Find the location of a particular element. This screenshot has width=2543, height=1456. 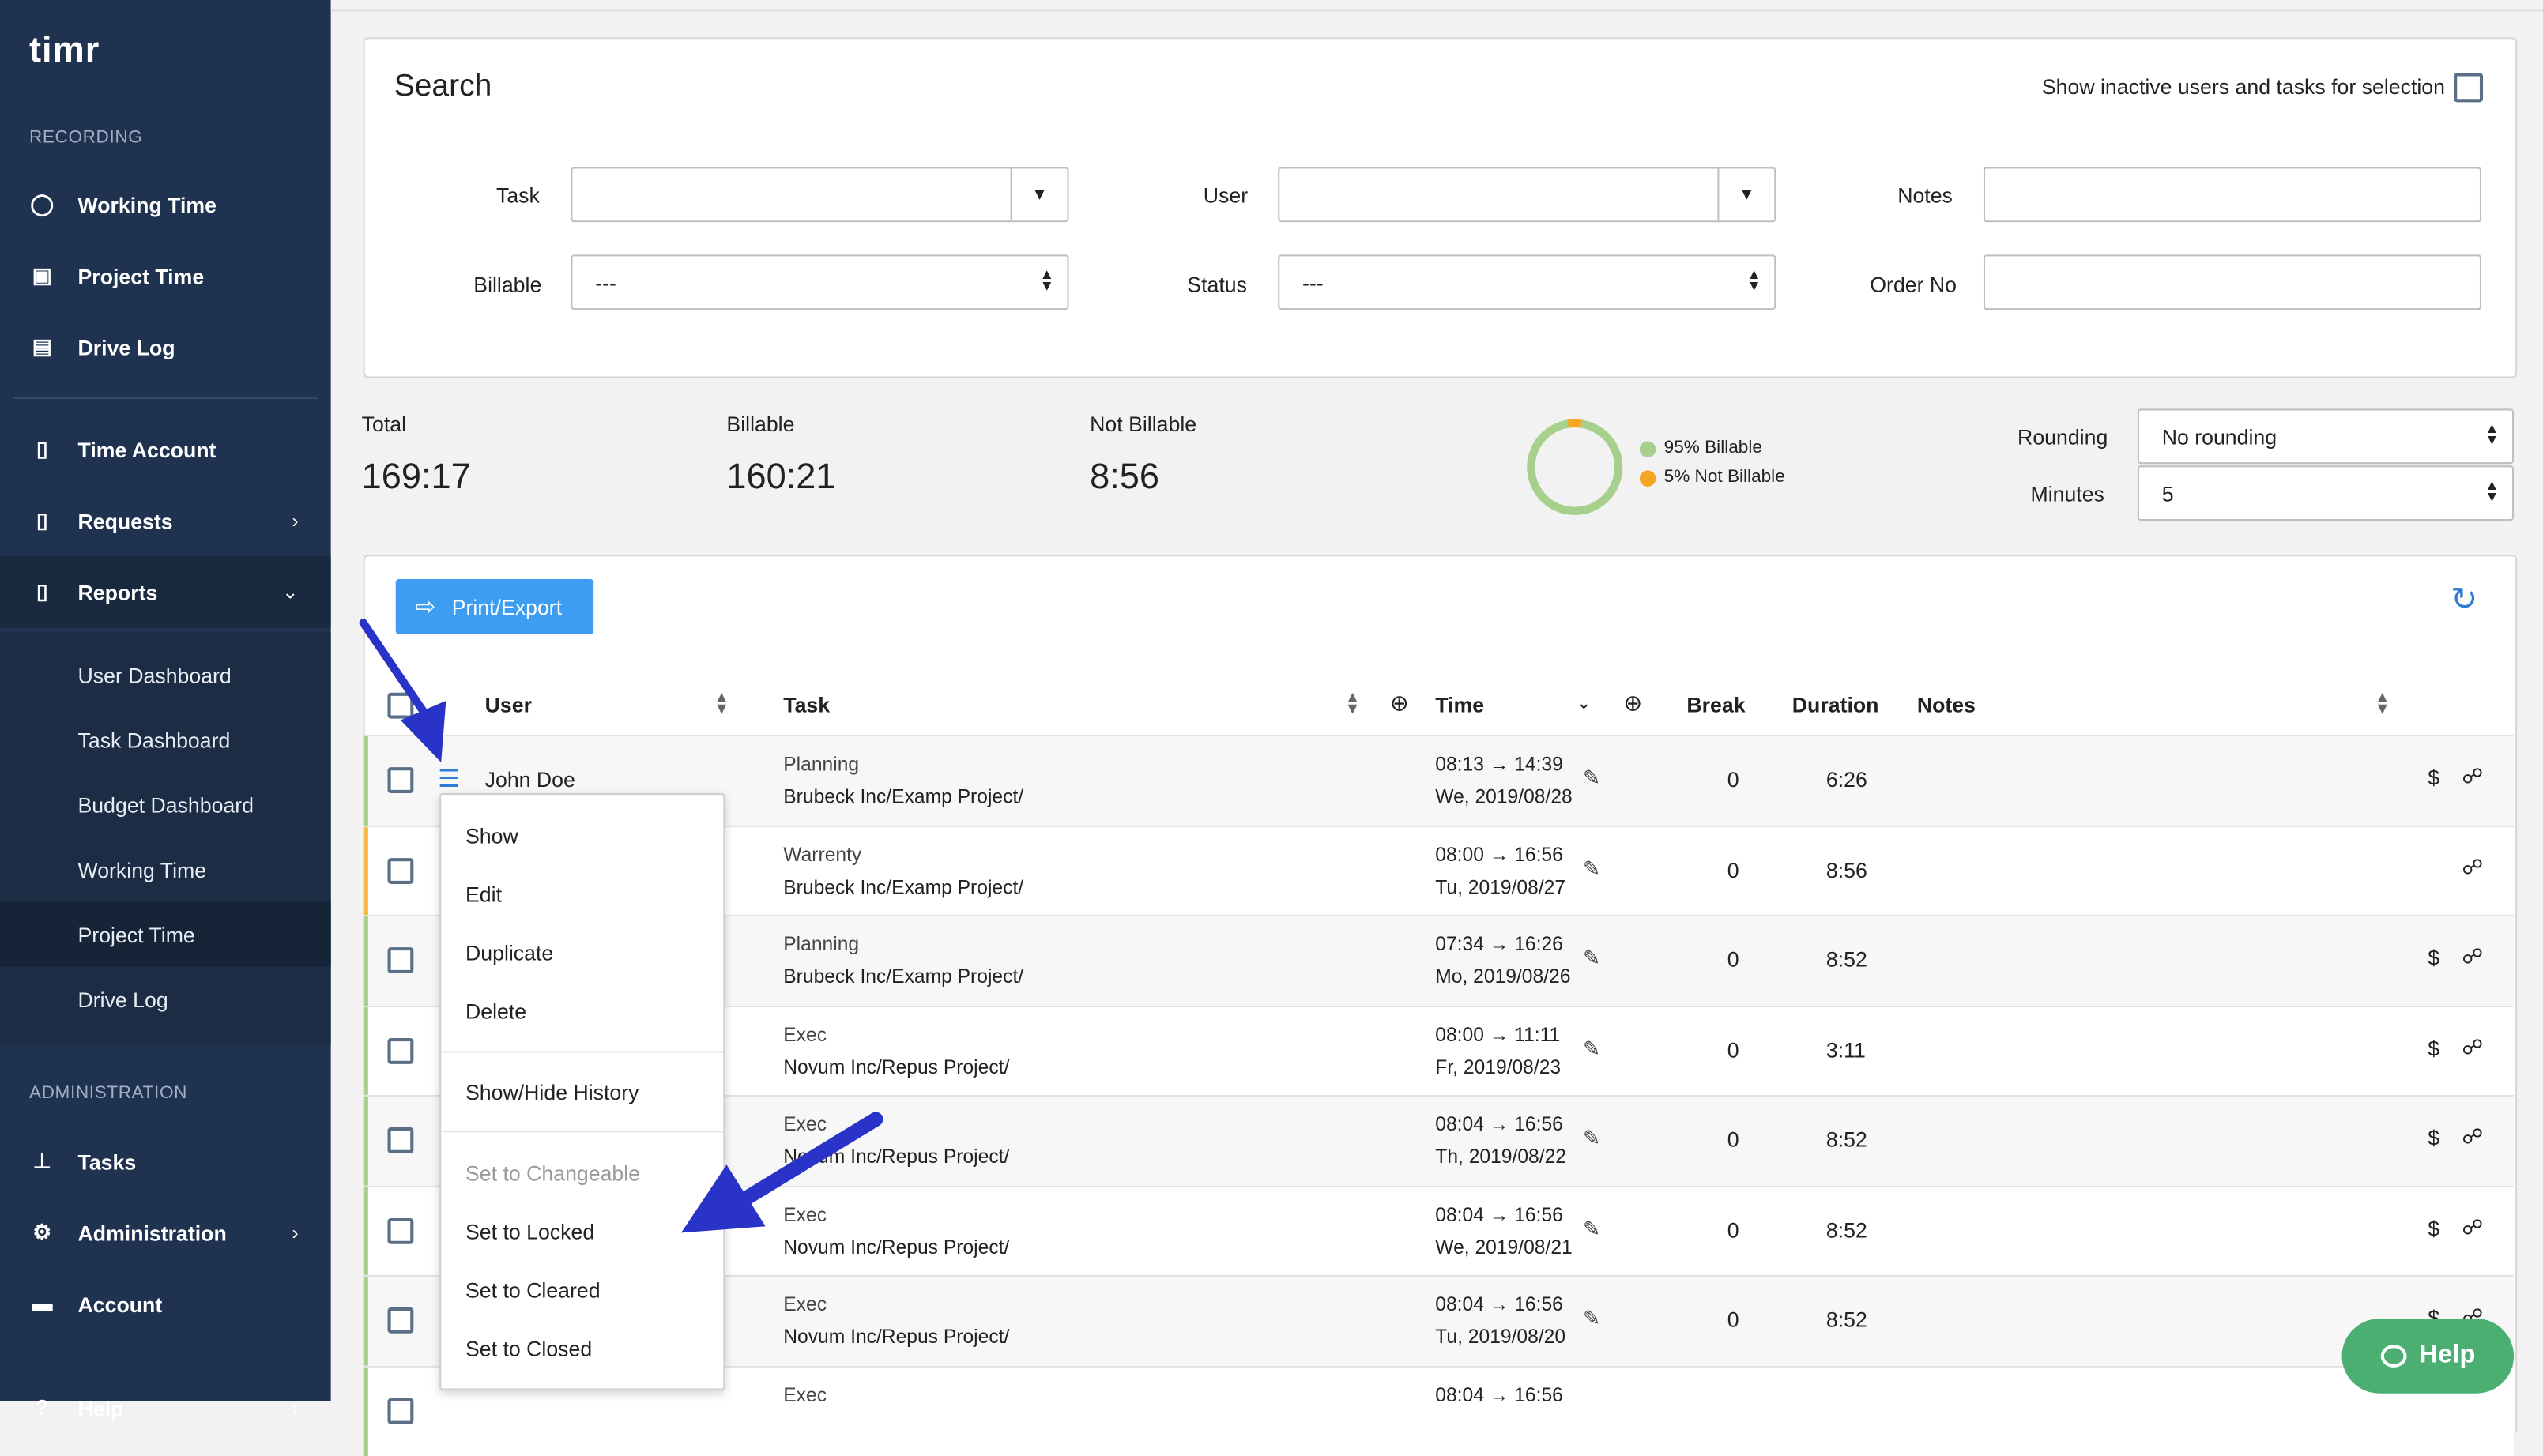

help-button: Help is located at coordinates (2428, 1356).